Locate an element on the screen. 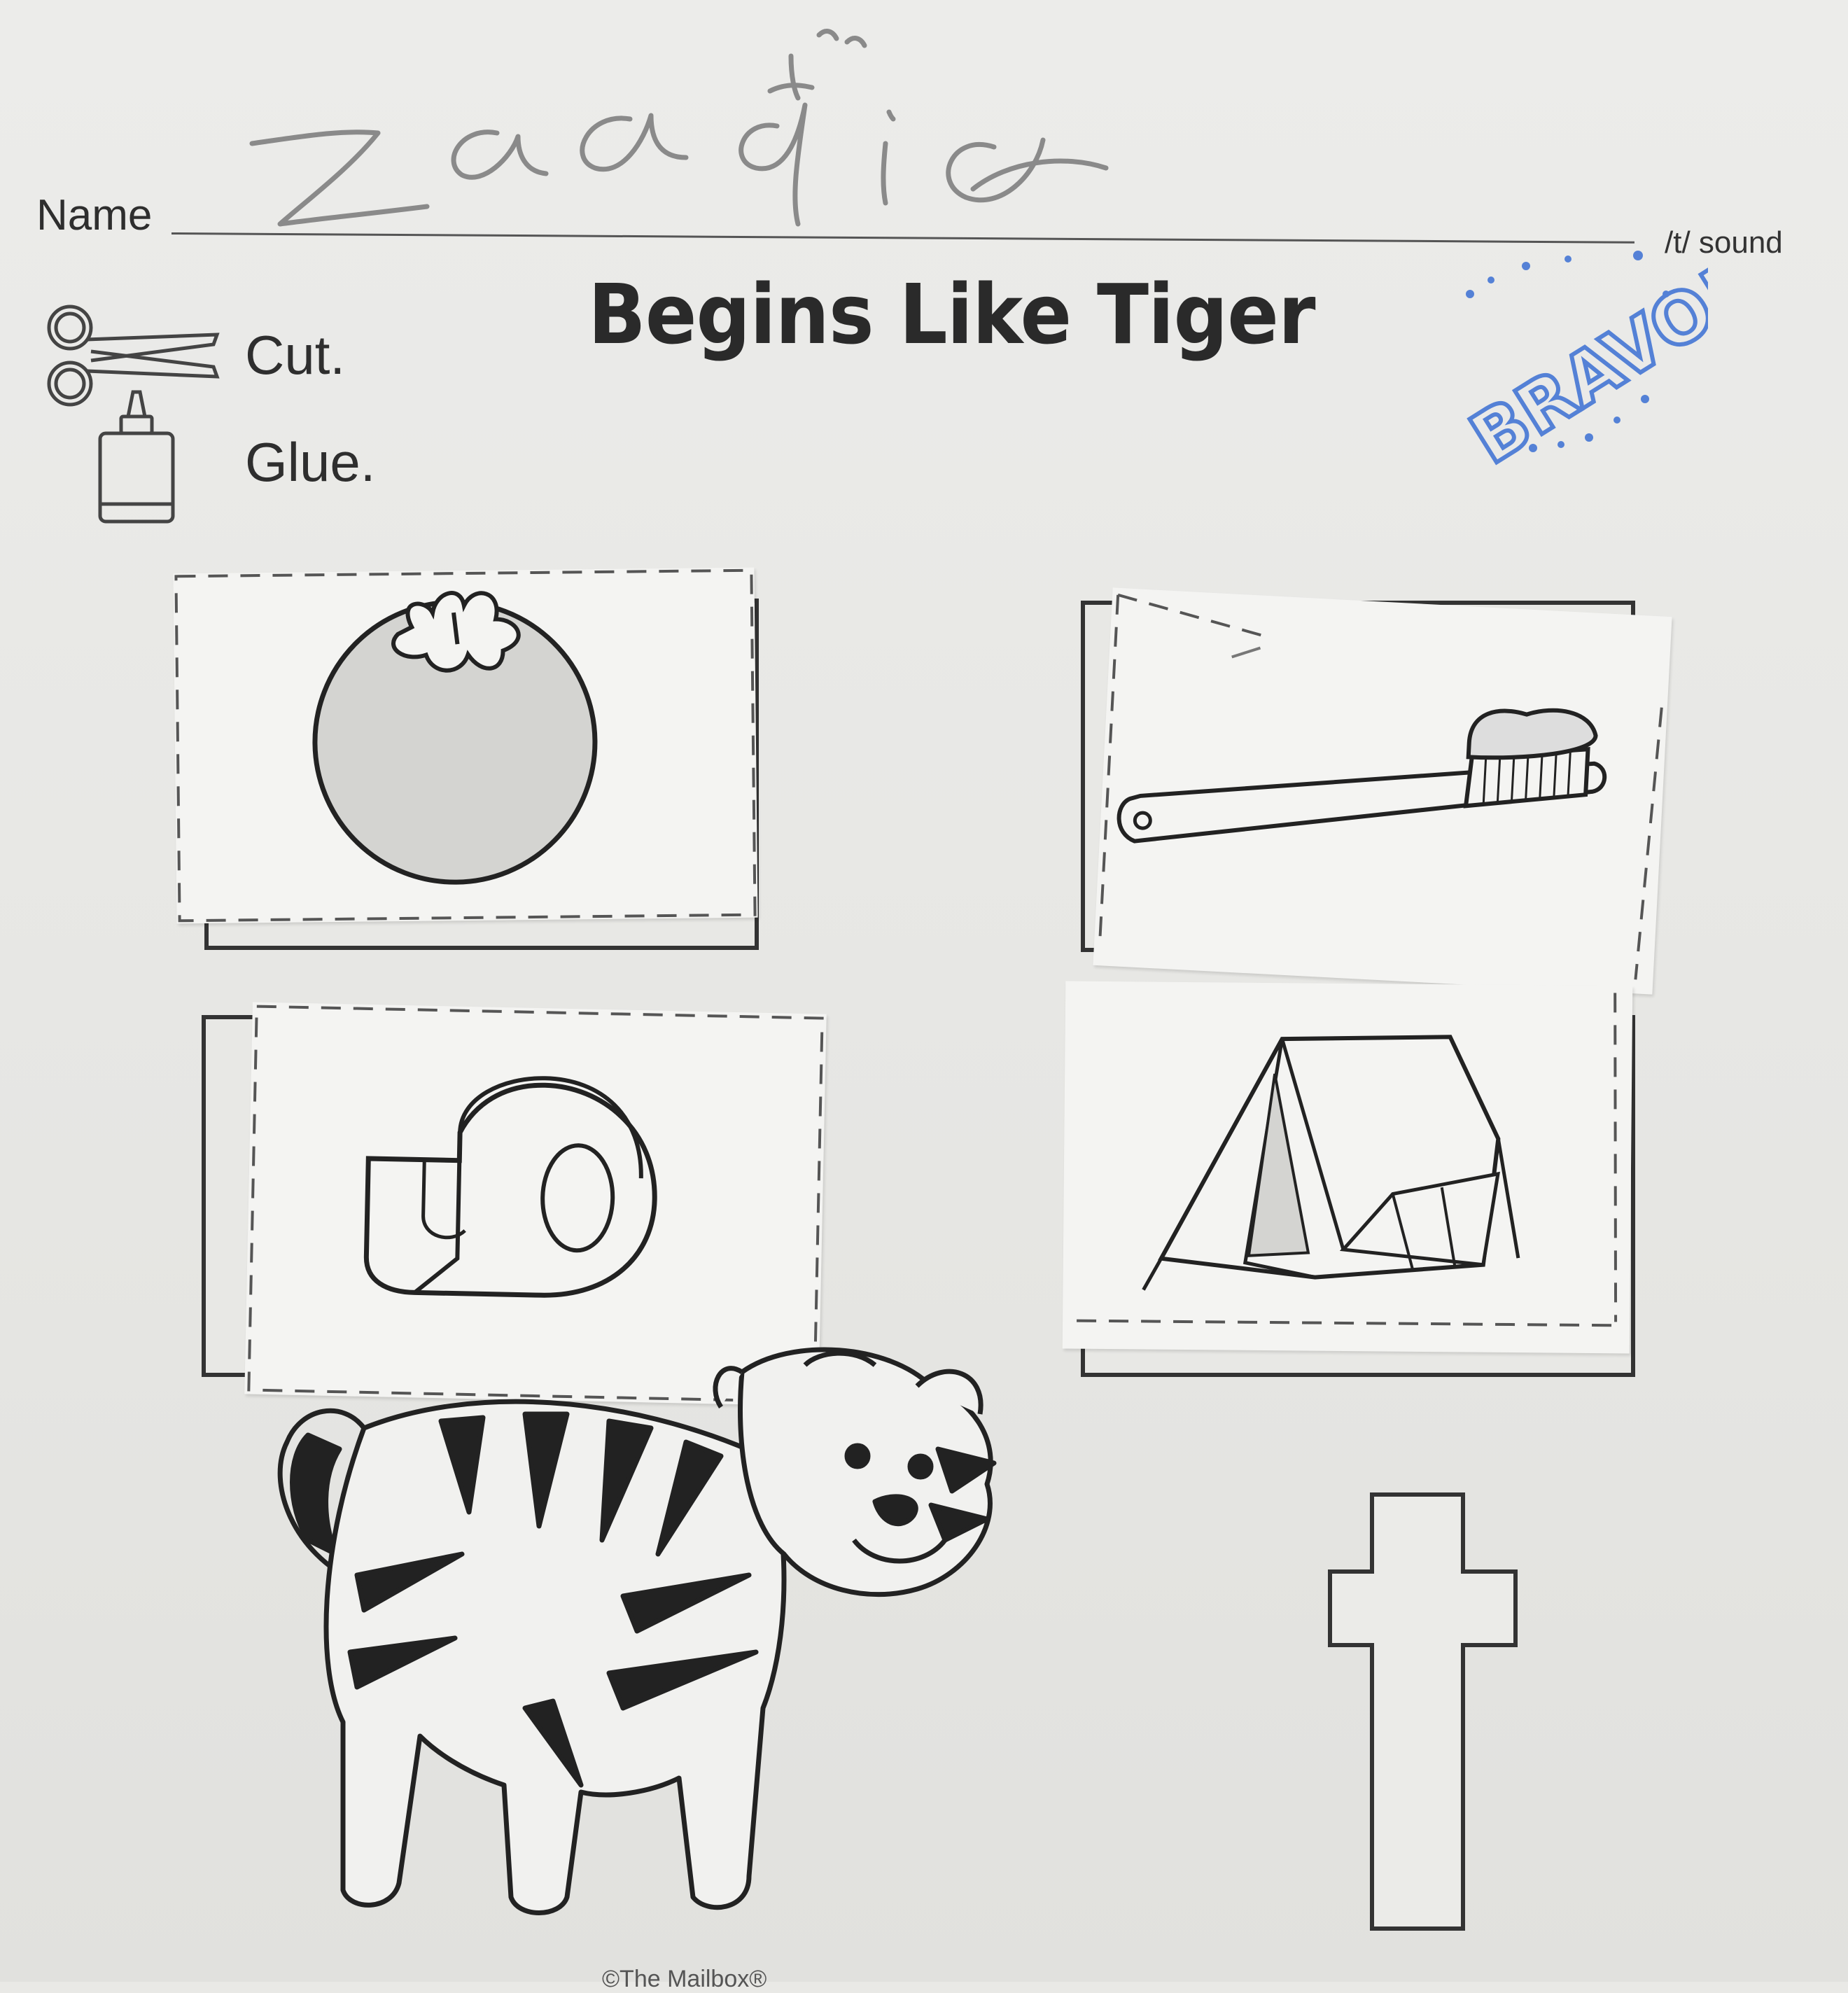 The image size is (1848, 1993). picture-card-toothbrush is located at coordinates (1382, 791).